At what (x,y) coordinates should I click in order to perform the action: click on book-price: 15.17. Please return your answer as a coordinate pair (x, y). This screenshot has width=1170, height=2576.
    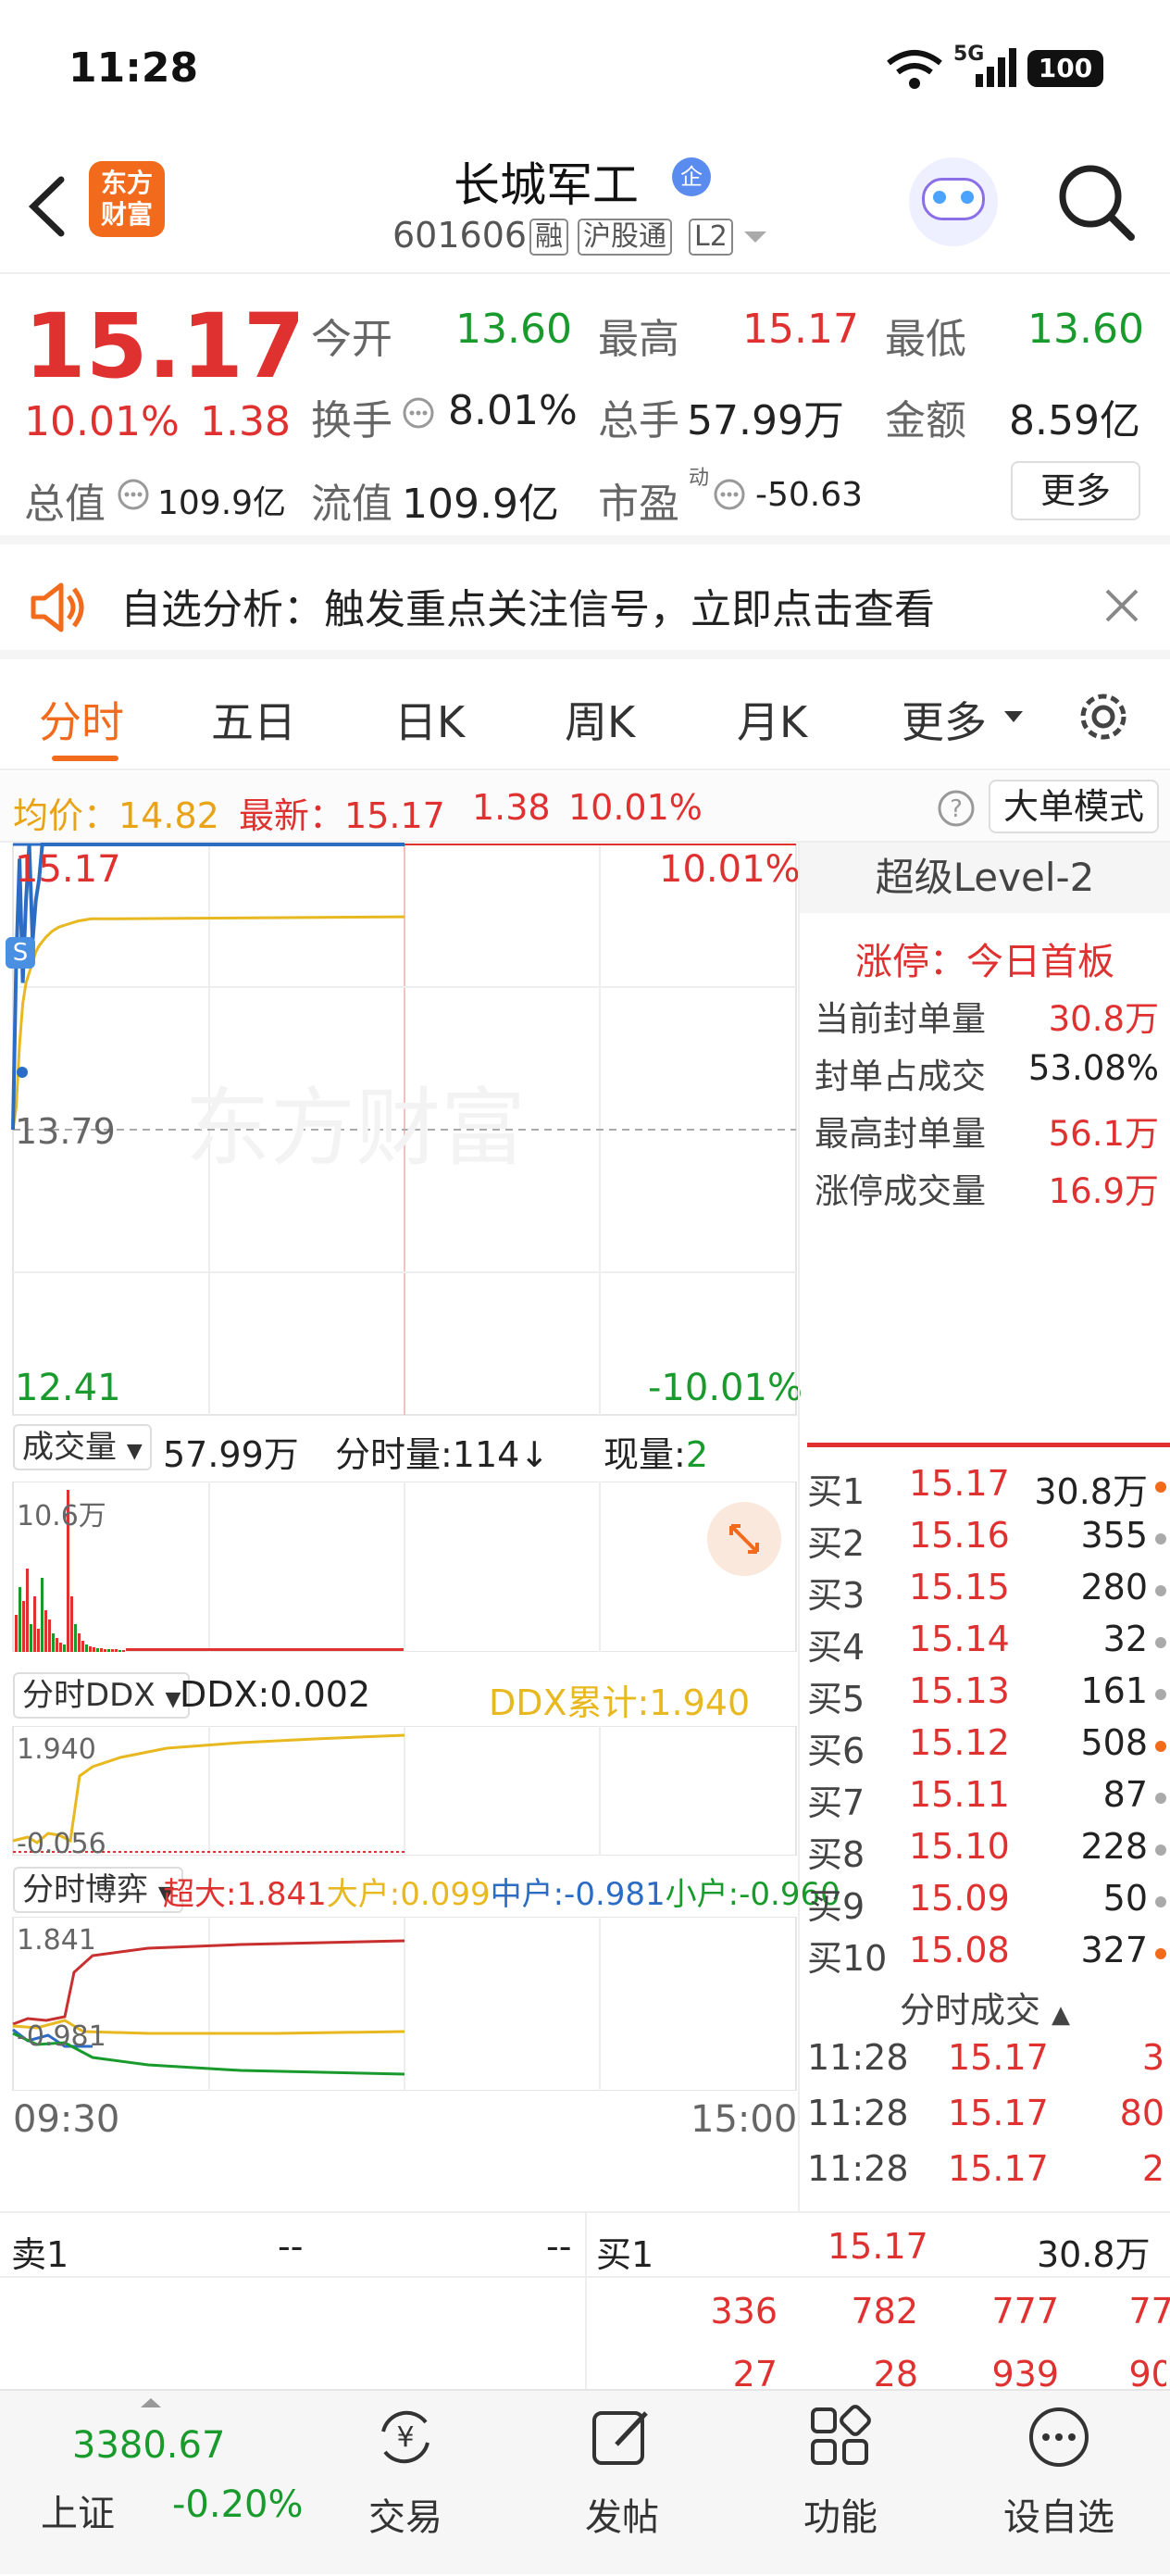
    Looking at the image, I should click on (959, 1483).